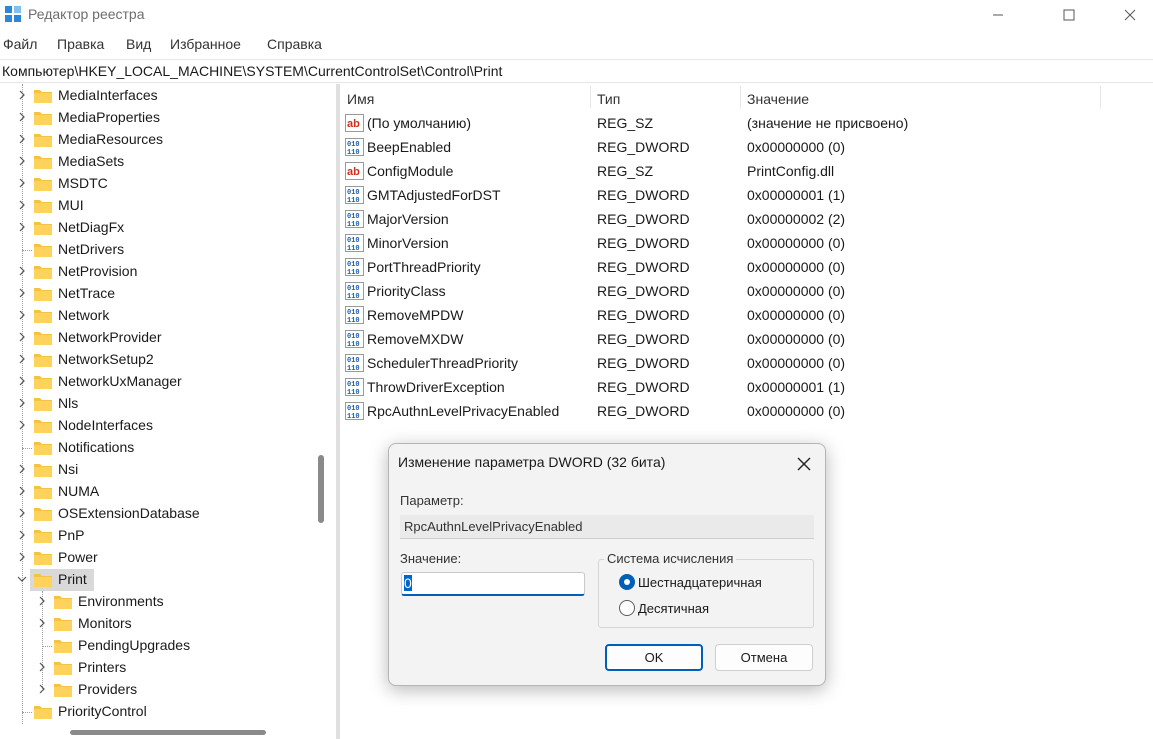  Describe the element at coordinates (796, 267) in the screenshot. I see `value-data: 0x00000000 (0)` at that location.